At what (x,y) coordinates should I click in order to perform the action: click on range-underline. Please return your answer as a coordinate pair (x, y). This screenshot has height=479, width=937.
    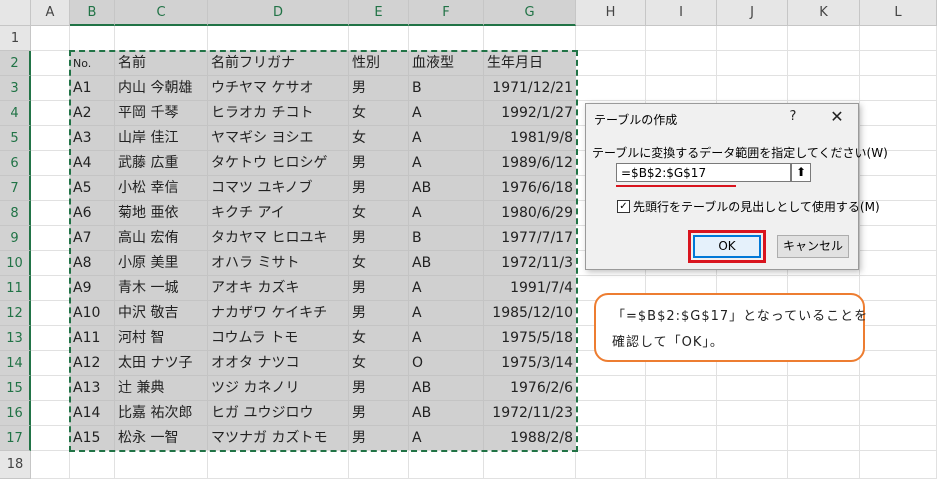
    Looking at the image, I should click on (676, 186).